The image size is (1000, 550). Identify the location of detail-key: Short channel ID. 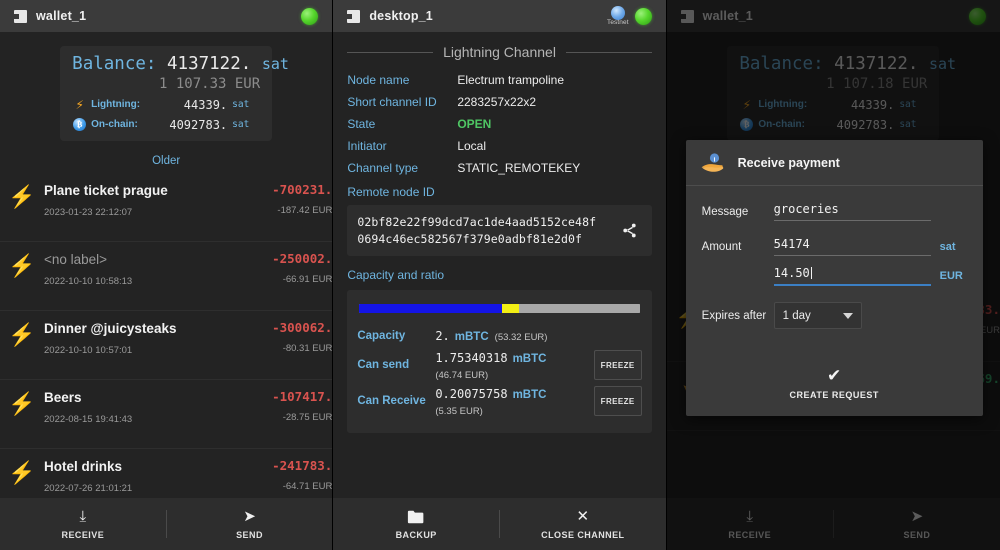
(392, 102).